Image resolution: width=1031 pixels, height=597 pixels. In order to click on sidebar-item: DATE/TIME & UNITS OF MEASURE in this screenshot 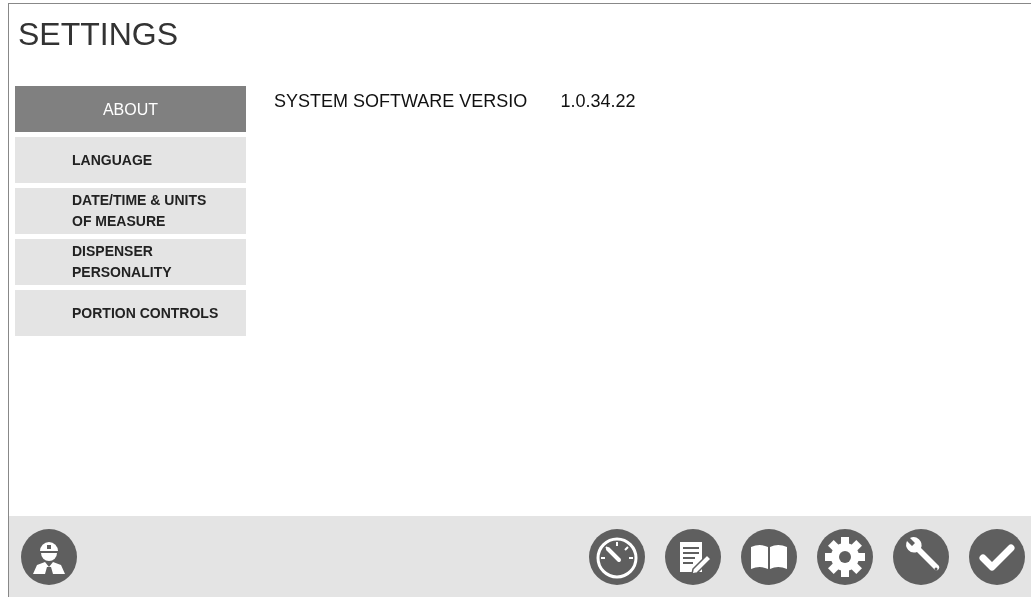, I will do `click(130, 211)`.